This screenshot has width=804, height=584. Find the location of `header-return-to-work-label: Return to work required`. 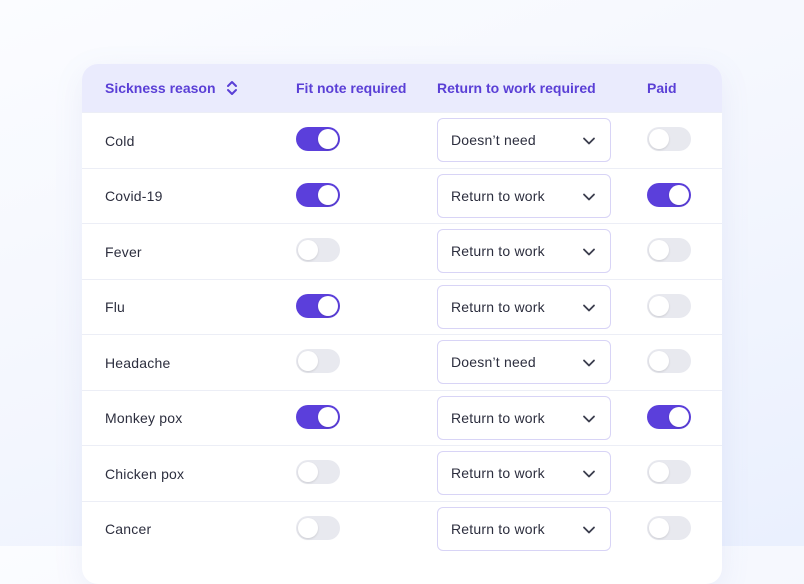

header-return-to-work-label: Return to work required is located at coordinates (516, 88).